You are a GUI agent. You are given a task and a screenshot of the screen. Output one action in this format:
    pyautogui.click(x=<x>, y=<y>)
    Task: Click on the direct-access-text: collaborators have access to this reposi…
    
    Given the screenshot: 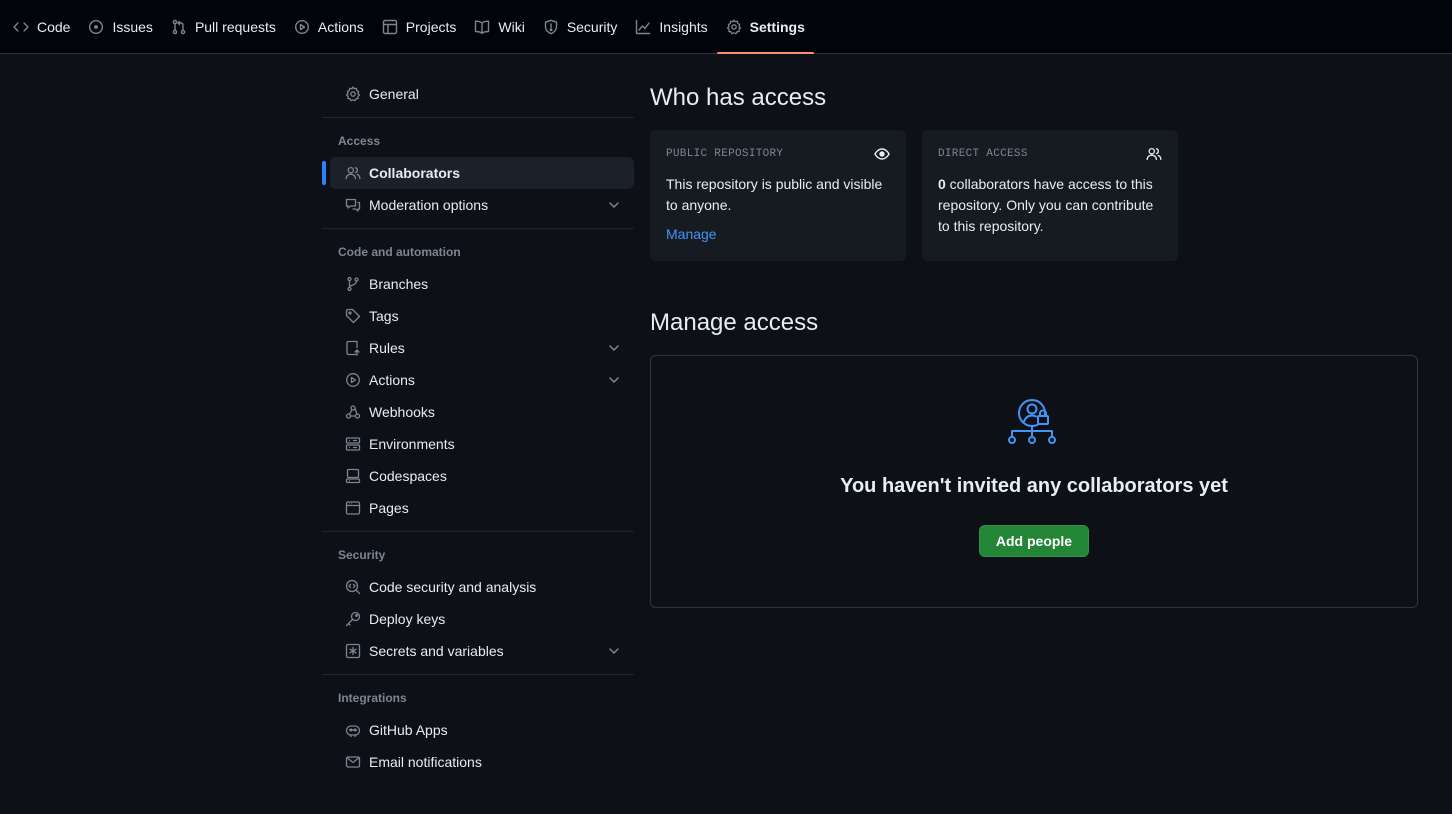 What is the action you would take?
    pyautogui.click(x=1046, y=205)
    